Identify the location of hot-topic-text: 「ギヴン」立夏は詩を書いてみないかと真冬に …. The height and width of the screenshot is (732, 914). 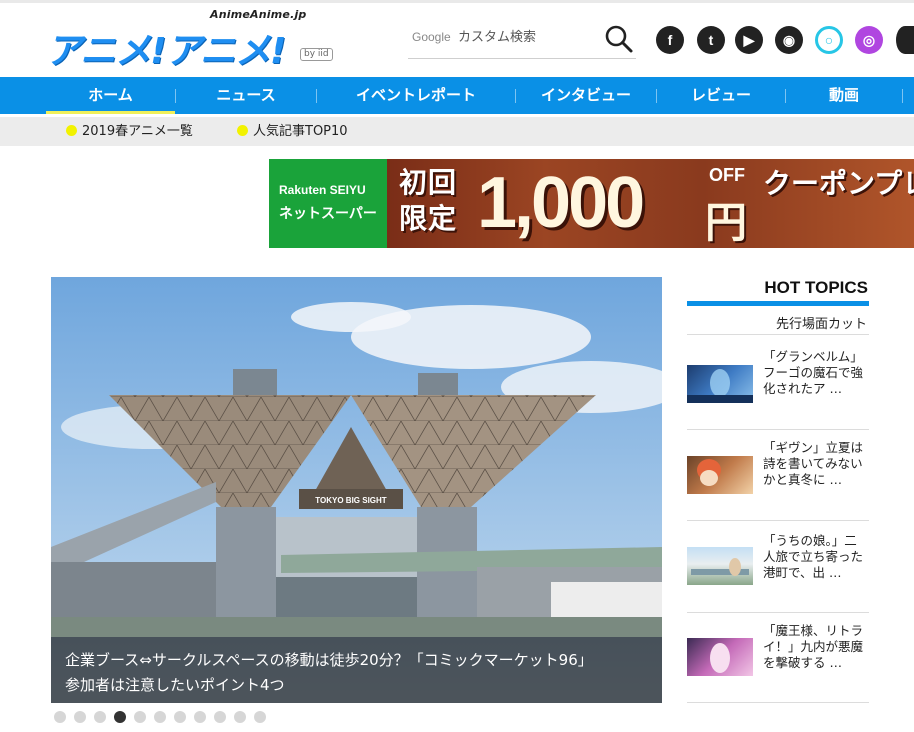
(813, 463).